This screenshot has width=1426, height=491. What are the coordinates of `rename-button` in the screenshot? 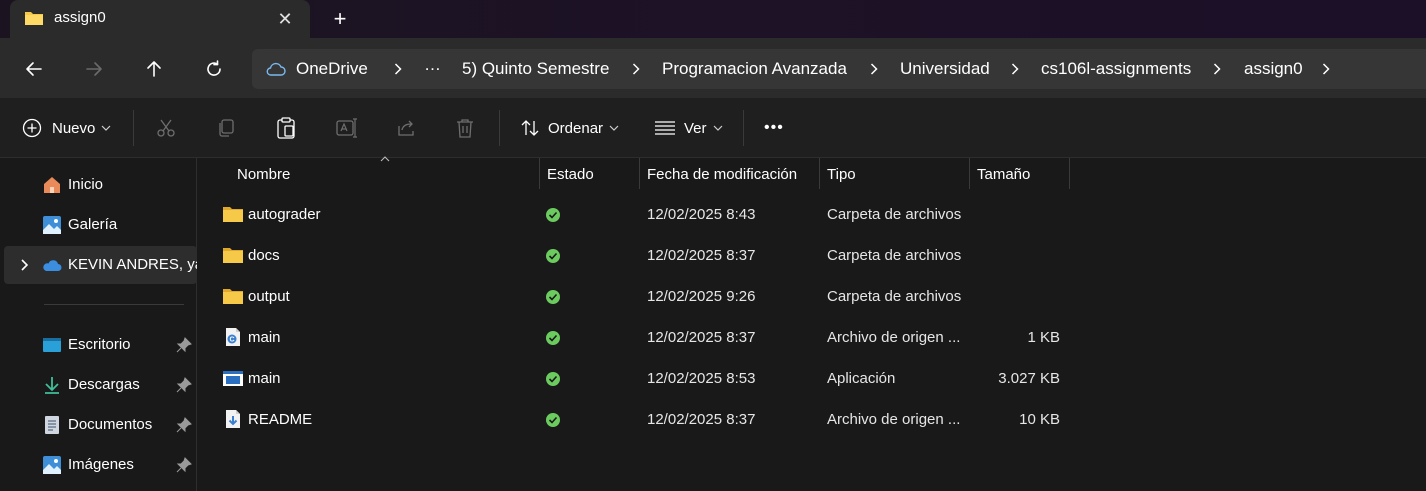 It's located at (347, 128).